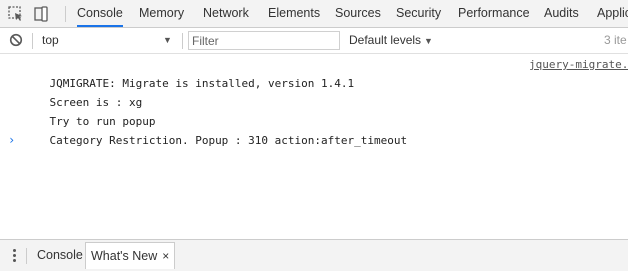 The image size is (628, 271). I want to click on tab-console: Console, so click(100, 13).